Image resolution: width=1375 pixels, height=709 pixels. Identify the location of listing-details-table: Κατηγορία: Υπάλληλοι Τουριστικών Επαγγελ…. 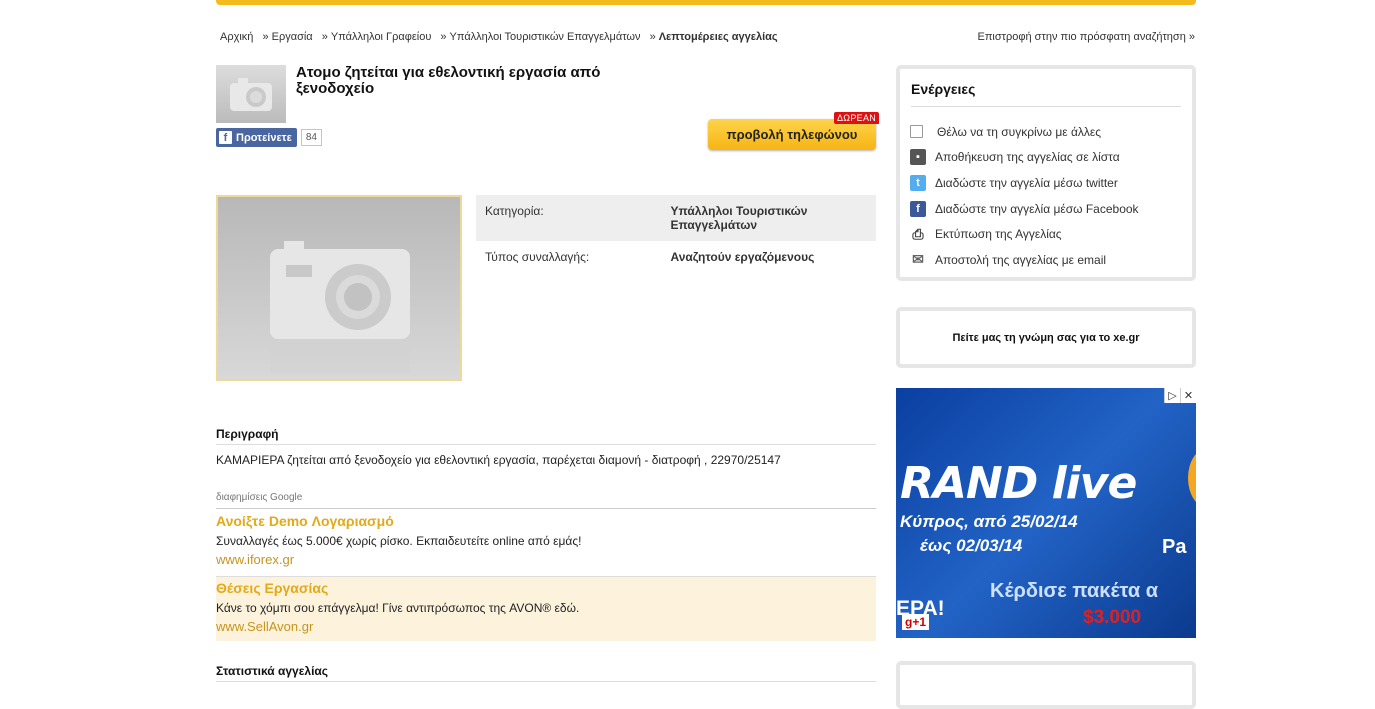
(676, 234).